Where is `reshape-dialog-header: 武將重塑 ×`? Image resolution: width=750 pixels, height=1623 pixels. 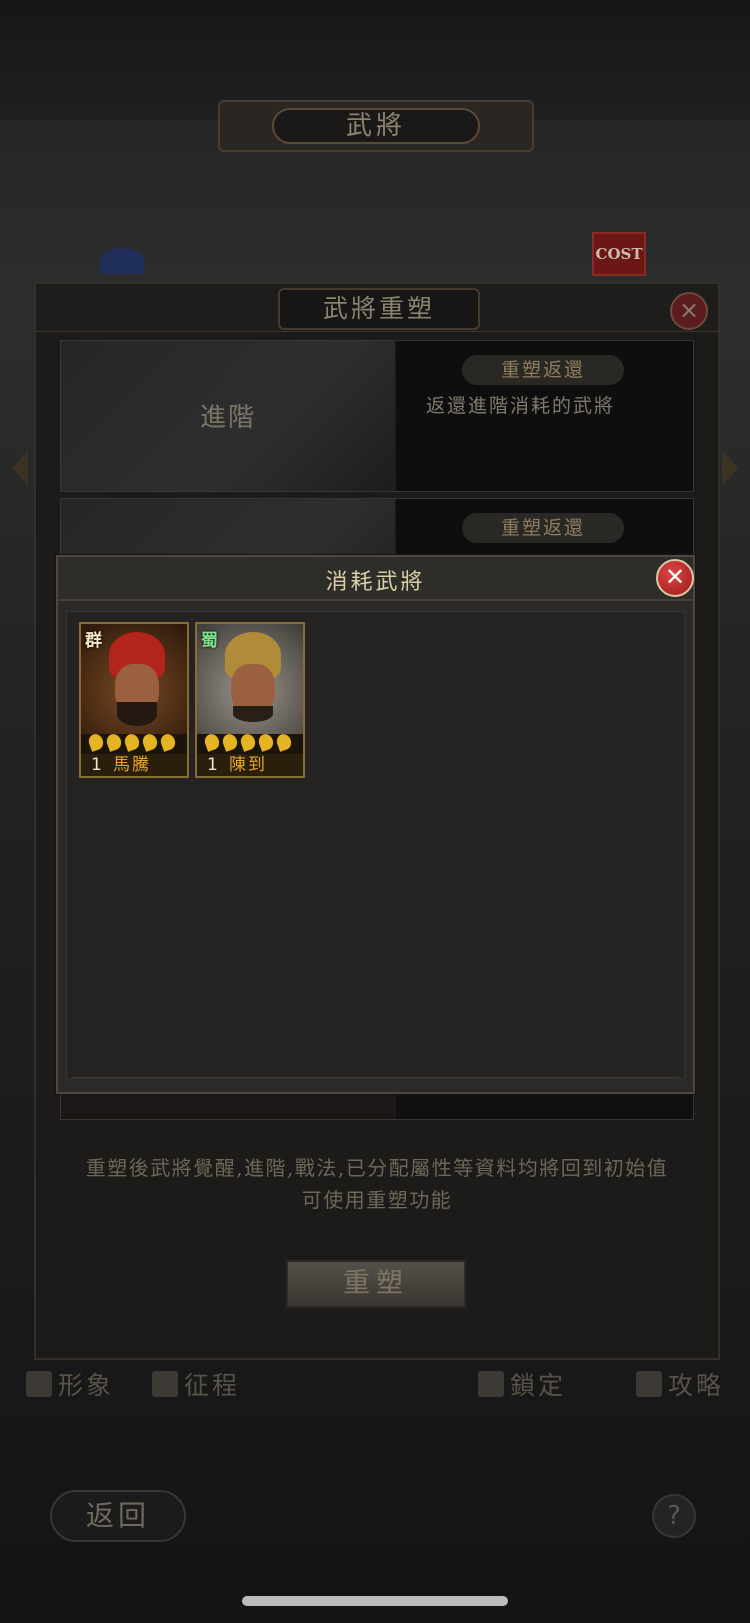 reshape-dialog-header: 武將重塑 × is located at coordinates (377, 308).